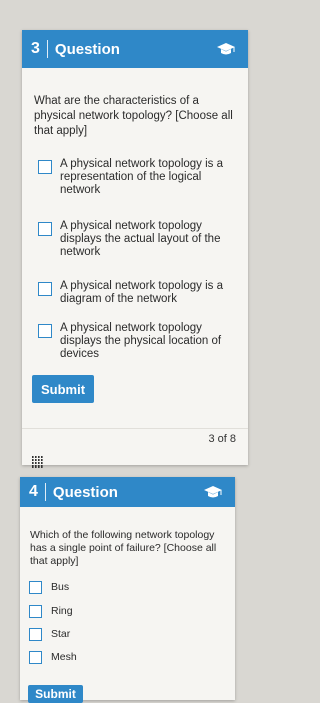 The width and height of the screenshot is (320, 703). What do you see at coordinates (61, 634) in the screenshot?
I see `option-label: Star` at bounding box center [61, 634].